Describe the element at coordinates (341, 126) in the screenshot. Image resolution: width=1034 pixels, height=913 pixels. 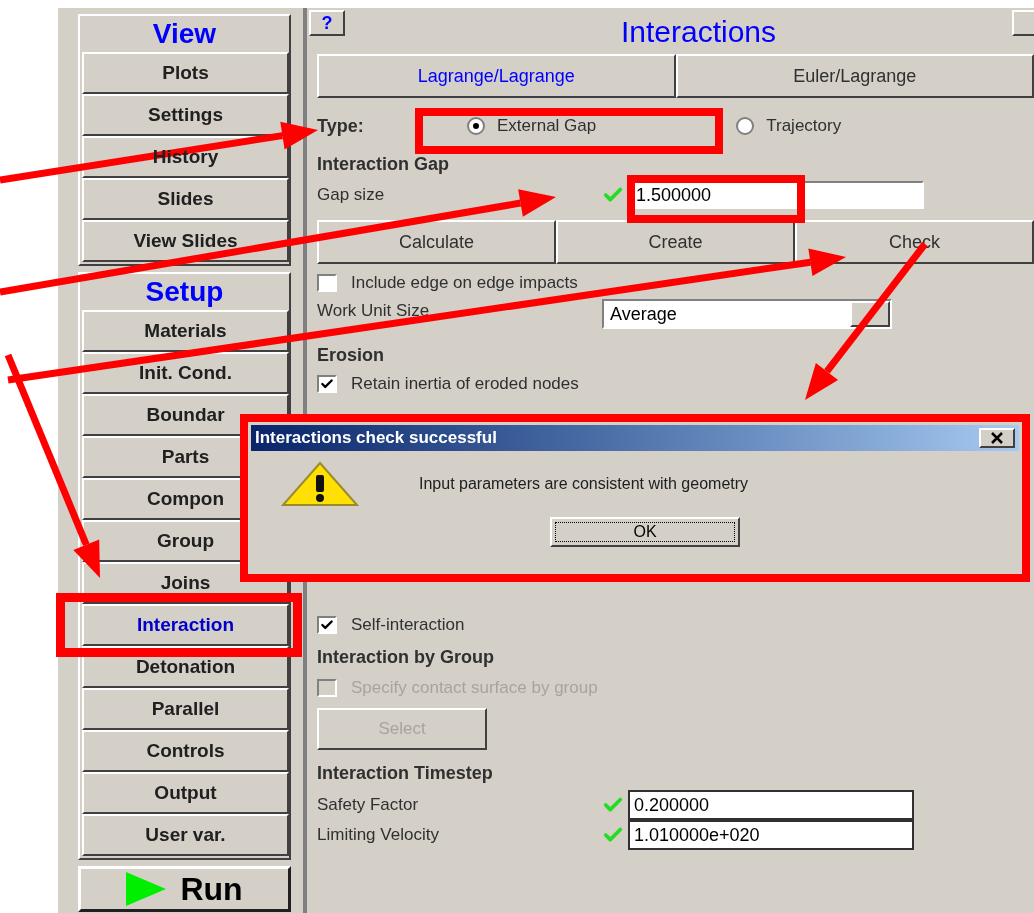
I see `type-label: Type:` at that location.